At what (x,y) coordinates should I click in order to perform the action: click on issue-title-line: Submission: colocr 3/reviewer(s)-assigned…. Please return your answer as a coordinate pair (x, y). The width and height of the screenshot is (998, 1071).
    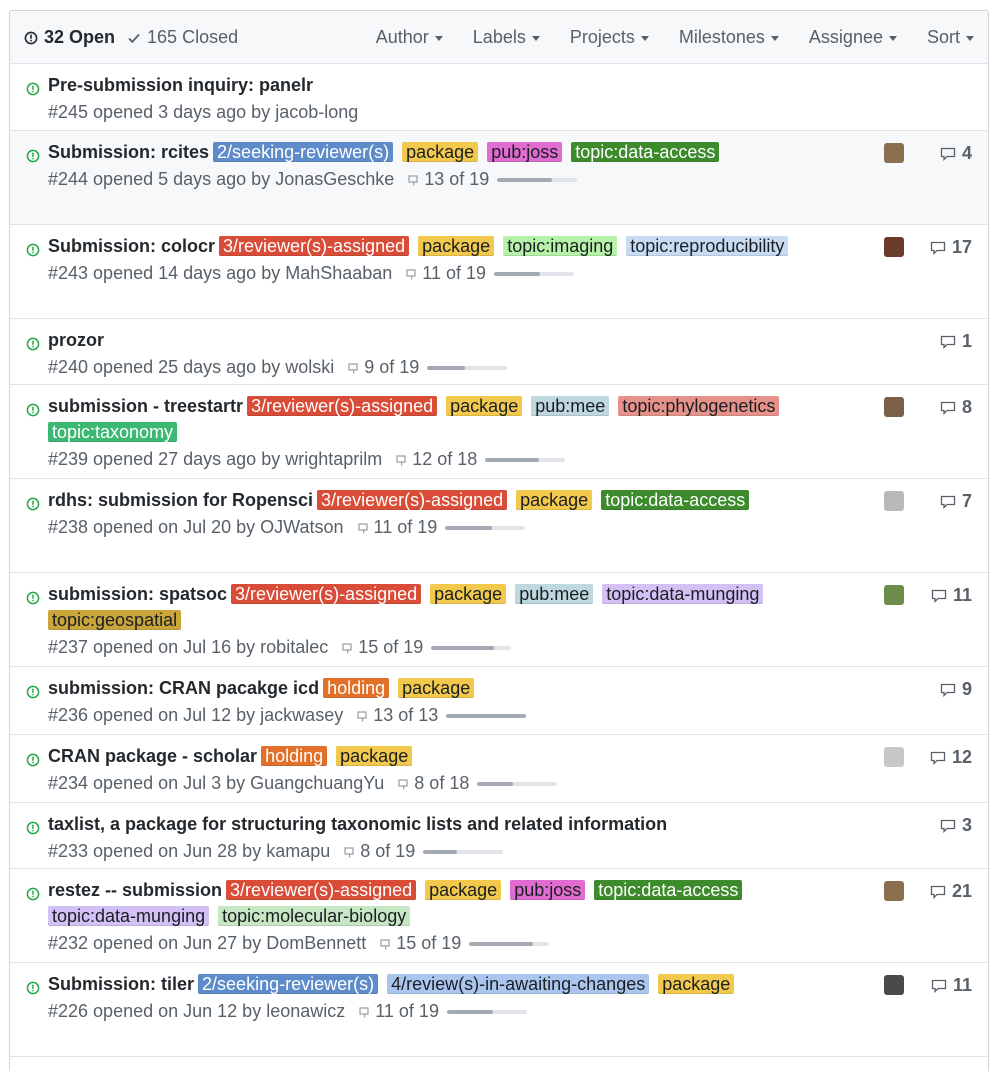
    Looking at the image, I should click on (463, 246).